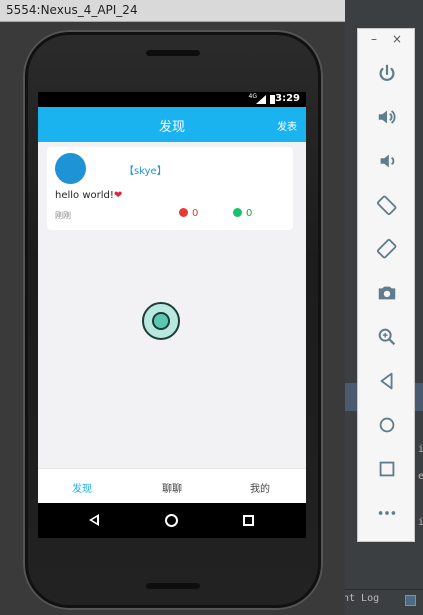  I want to click on comment-button: 0, so click(242, 213).